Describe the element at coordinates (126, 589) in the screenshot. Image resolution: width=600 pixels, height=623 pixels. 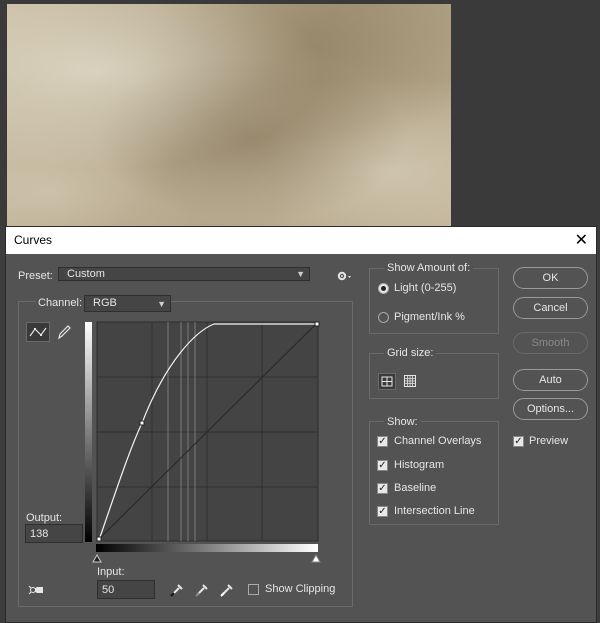
I see `input-field: 50` at that location.